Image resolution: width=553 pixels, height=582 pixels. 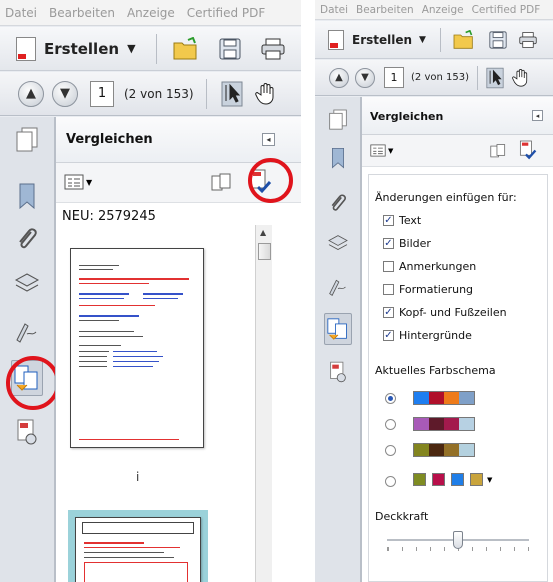 I want to click on scroll-up-icon: ▲, so click(x=263, y=232).